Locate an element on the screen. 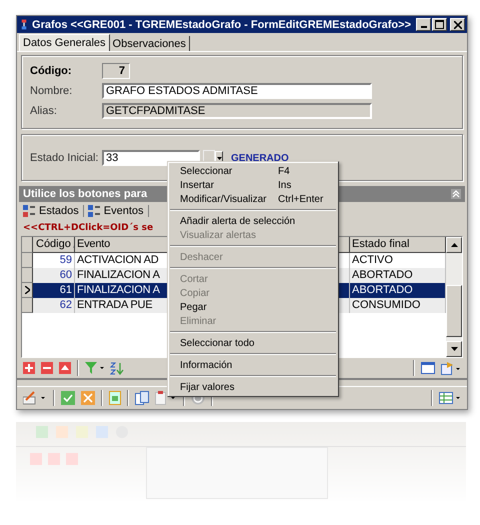 The height and width of the screenshot is (525, 480). field-label: Alias: is located at coordinates (44, 111).